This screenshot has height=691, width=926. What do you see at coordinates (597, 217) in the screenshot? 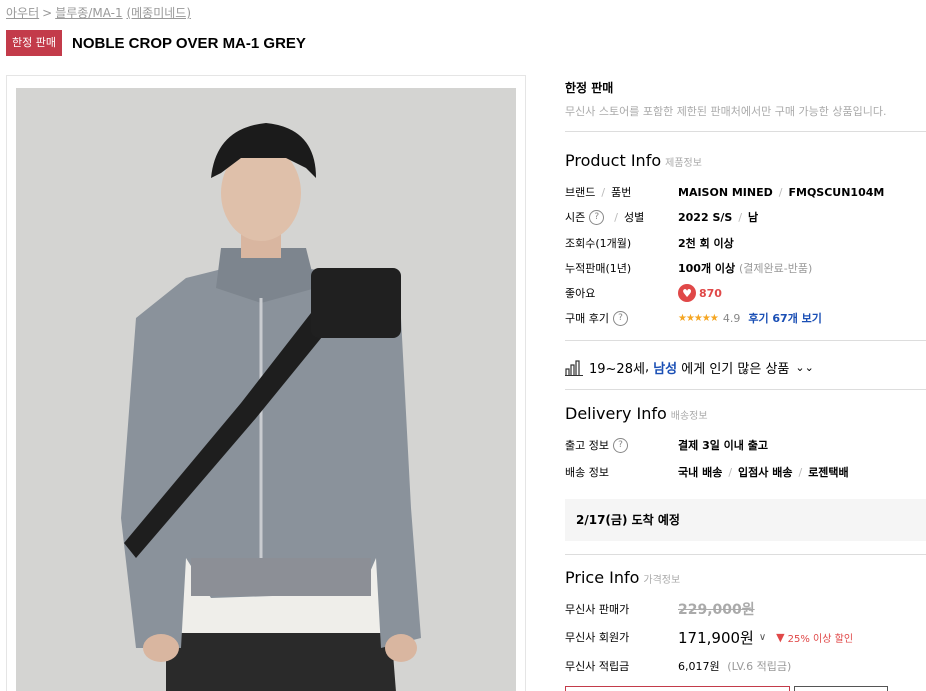
I see `season-help-icon: ?` at bounding box center [597, 217].